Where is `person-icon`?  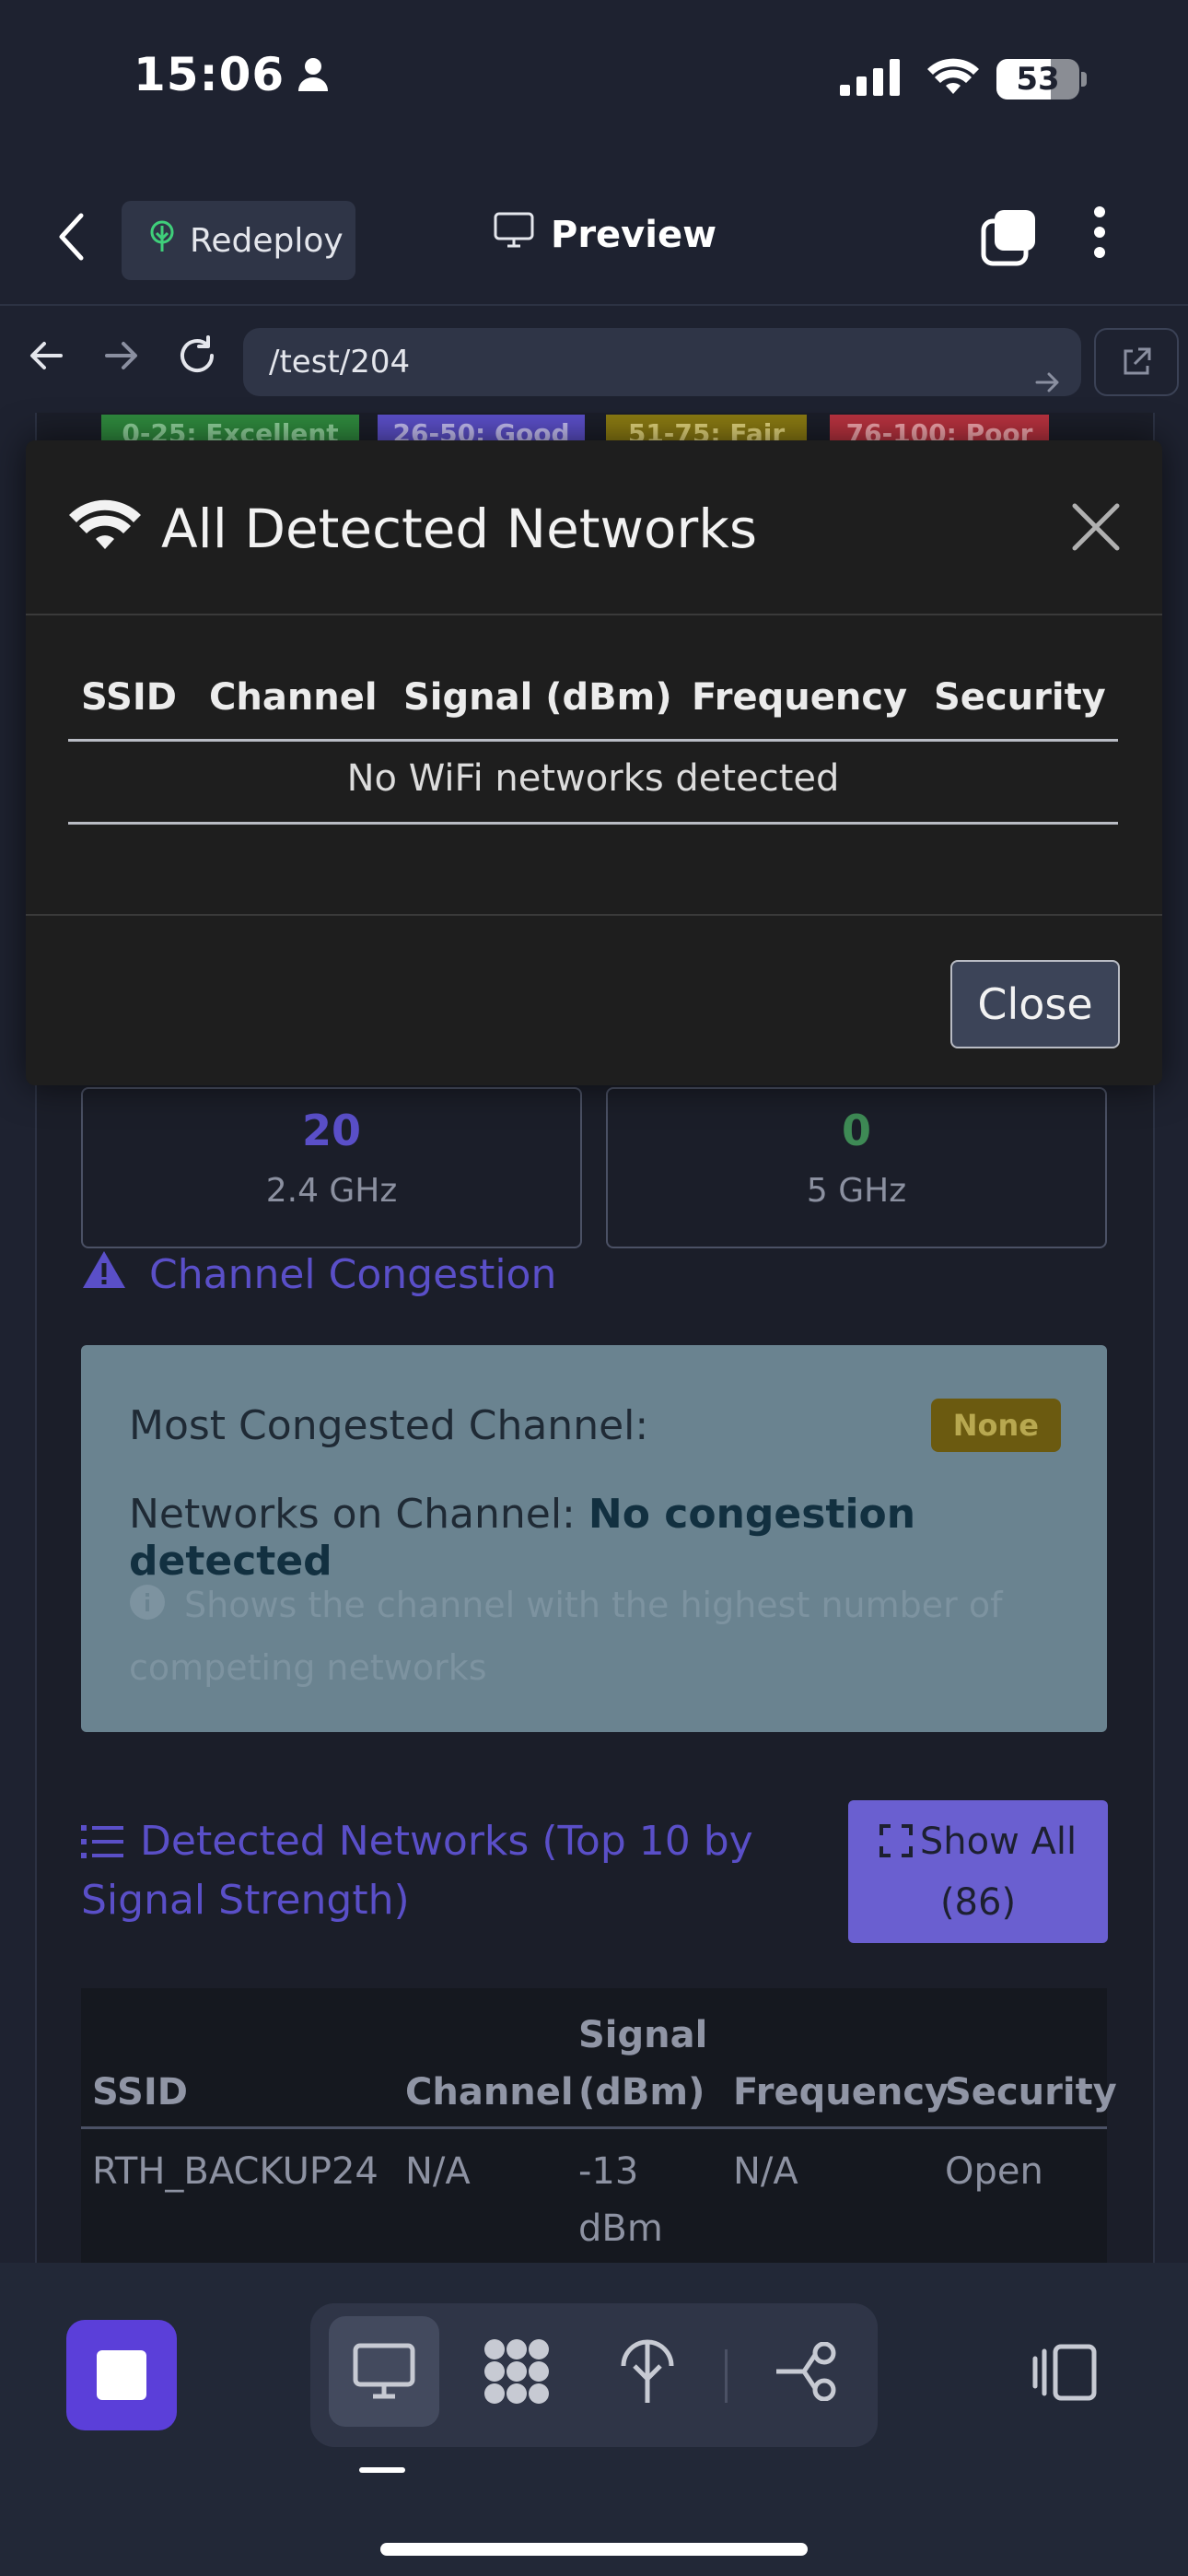
person-icon is located at coordinates (313, 74).